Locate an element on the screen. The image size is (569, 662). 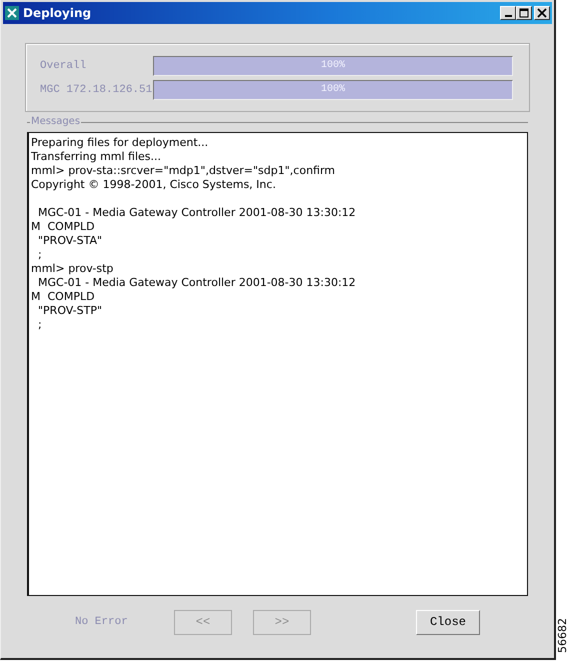
message-line: "PROV-STP" is located at coordinates (70, 311).